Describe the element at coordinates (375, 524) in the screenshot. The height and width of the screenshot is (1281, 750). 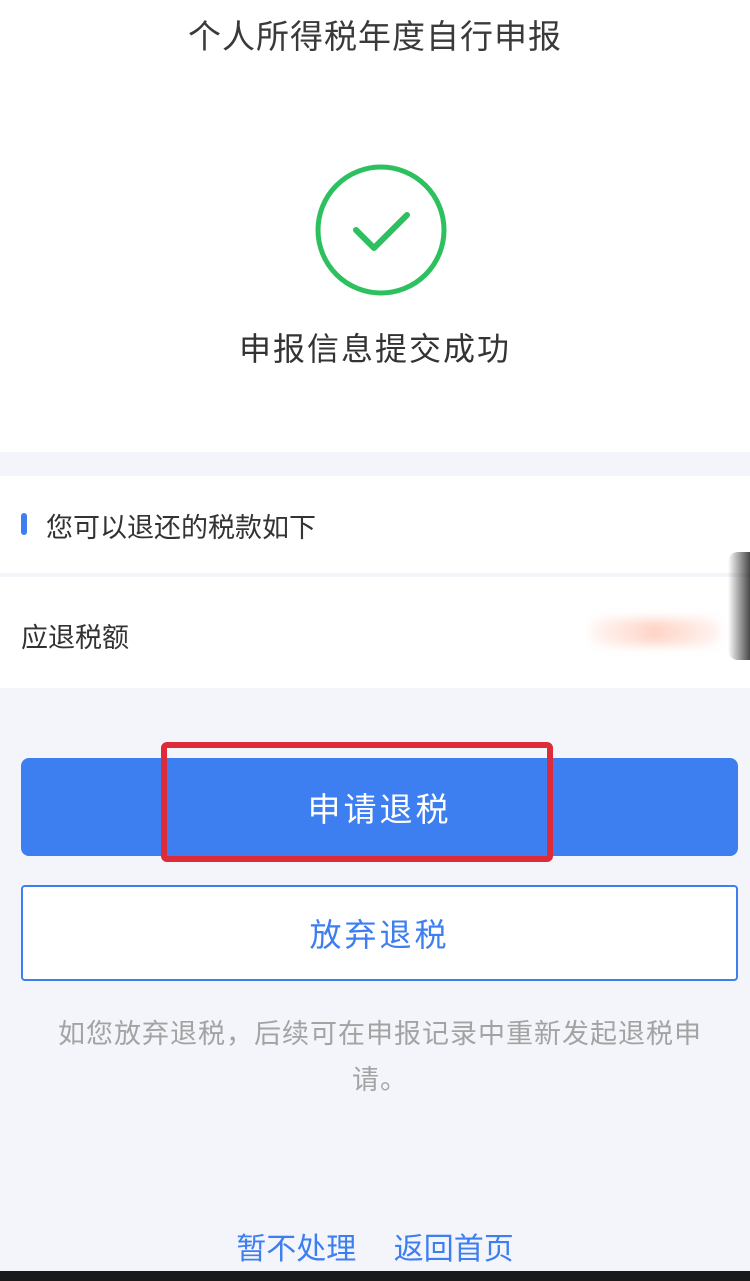
I see `refund-section-header: 您可以退还的税款如下` at that location.